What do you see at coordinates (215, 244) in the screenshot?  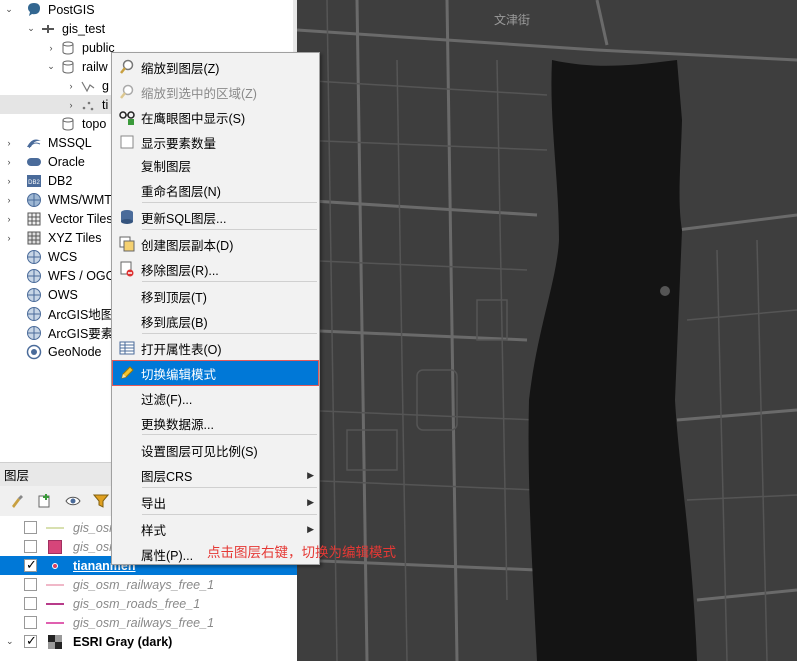 I see `menu-item: 创建图层副本(D)` at bounding box center [215, 244].